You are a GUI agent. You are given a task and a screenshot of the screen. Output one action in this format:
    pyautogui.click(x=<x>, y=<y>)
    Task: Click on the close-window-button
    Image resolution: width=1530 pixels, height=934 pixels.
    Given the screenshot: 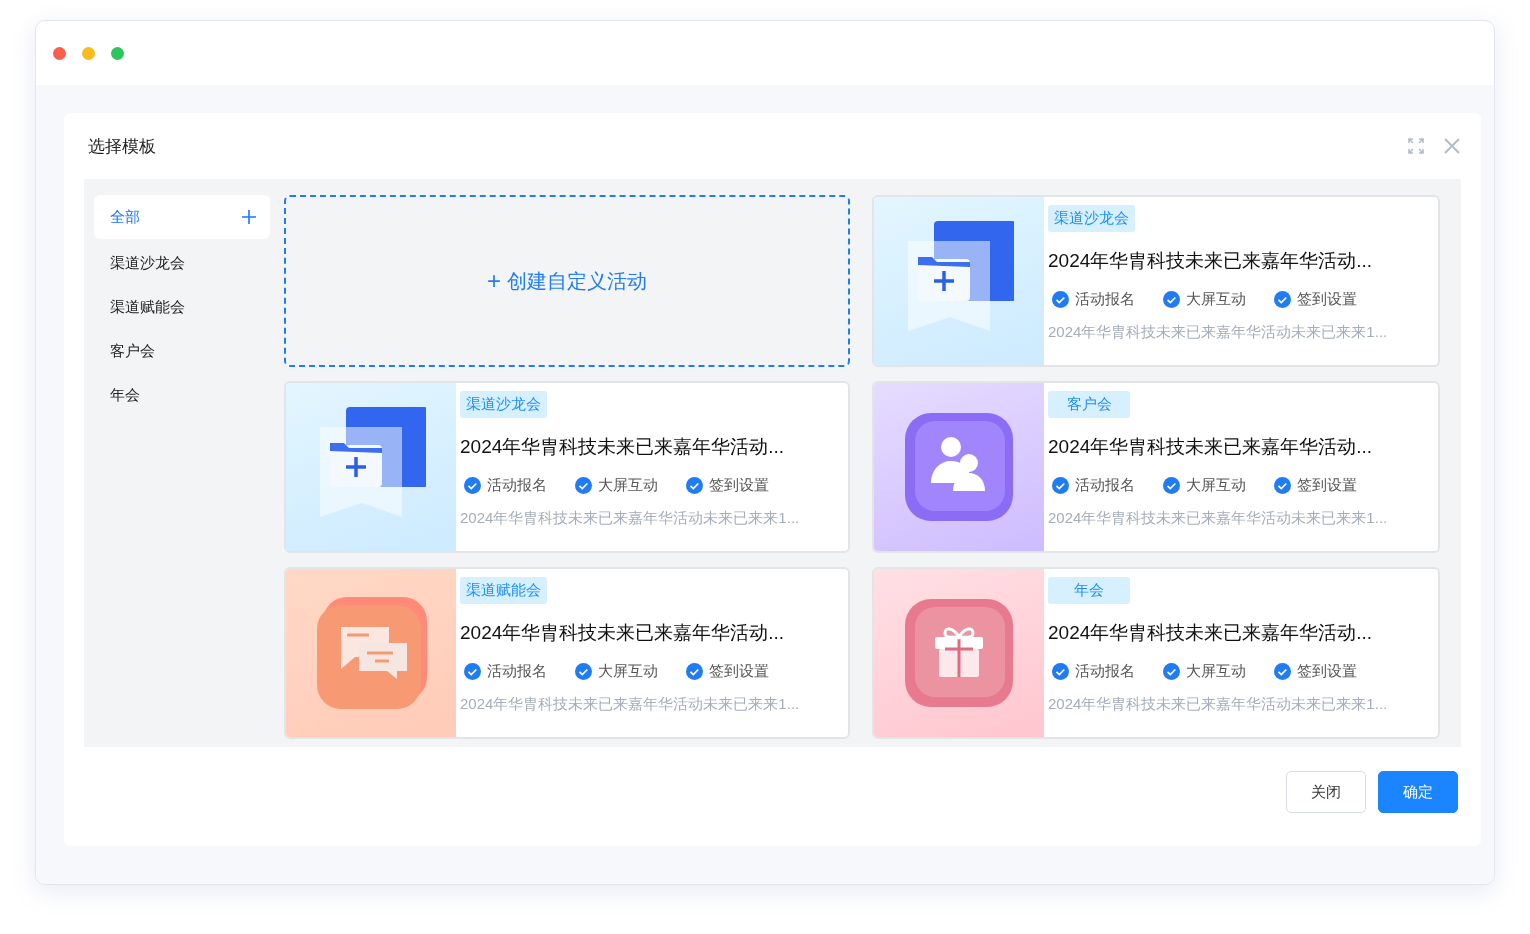 What is the action you would take?
    pyautogui.click(x=59, y=53)
    